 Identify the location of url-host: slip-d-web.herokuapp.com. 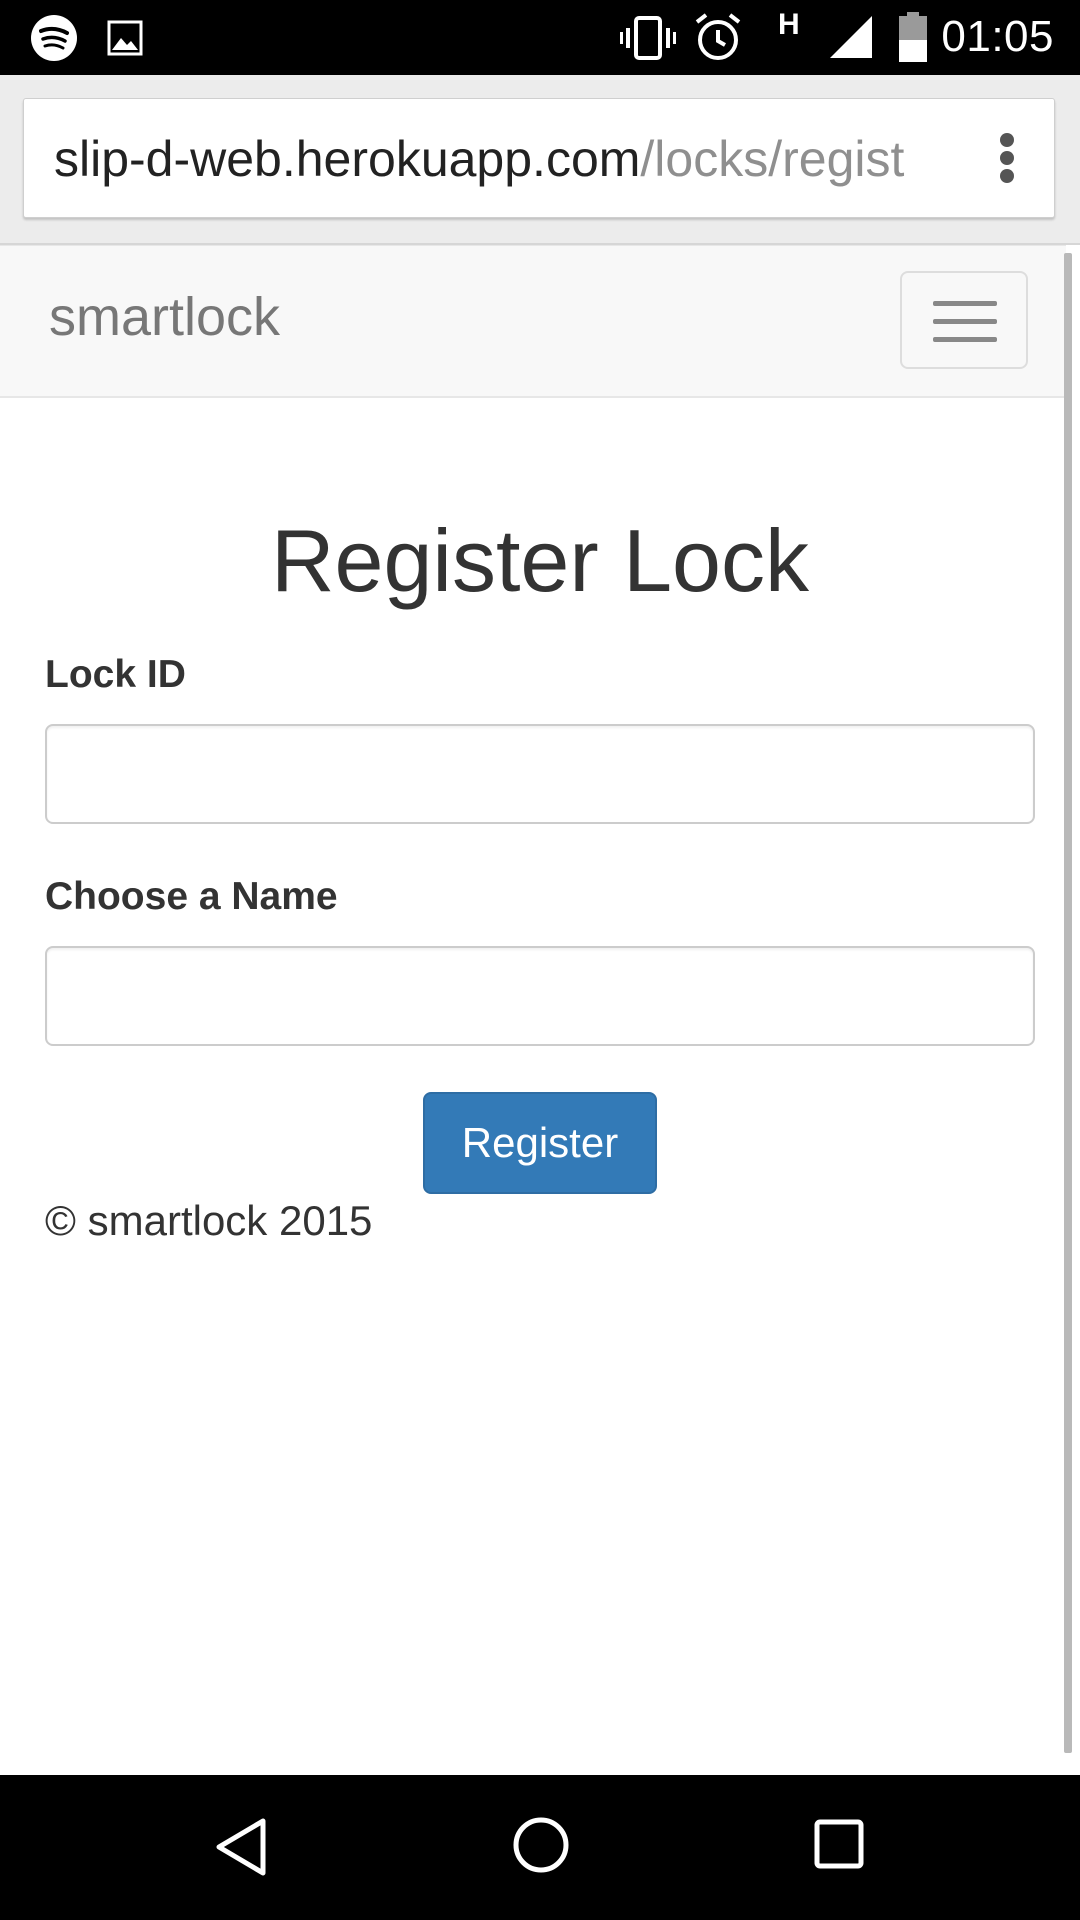
(347, 159).